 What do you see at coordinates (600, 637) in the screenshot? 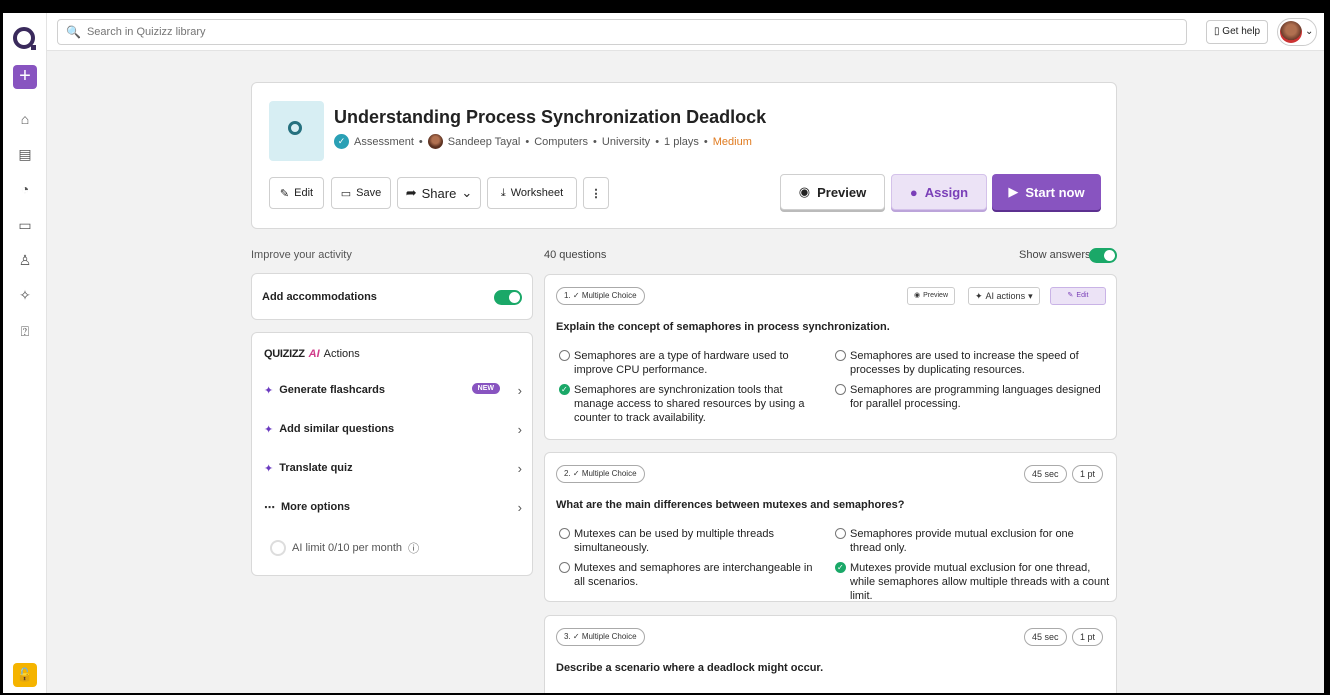
I see `question-type: 3. ✓ Multiple Choice` at bounding box center [600, 637].